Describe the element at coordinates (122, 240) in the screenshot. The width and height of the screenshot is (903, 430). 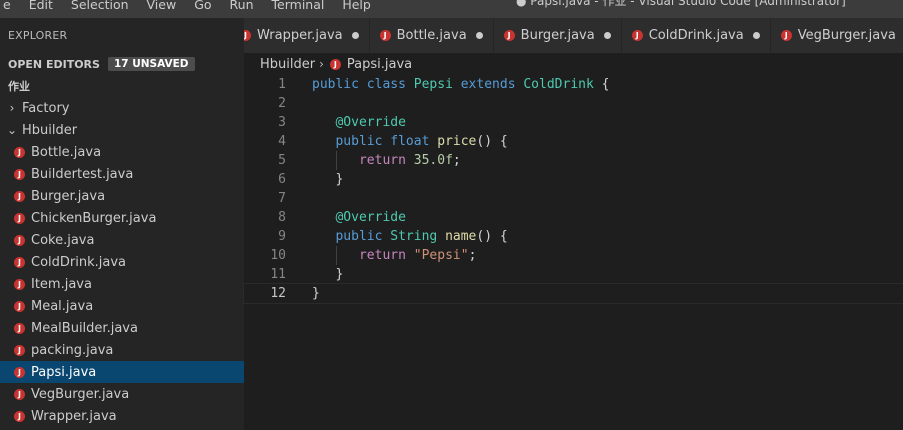
I see `file-item: J Coke.java` at that location.